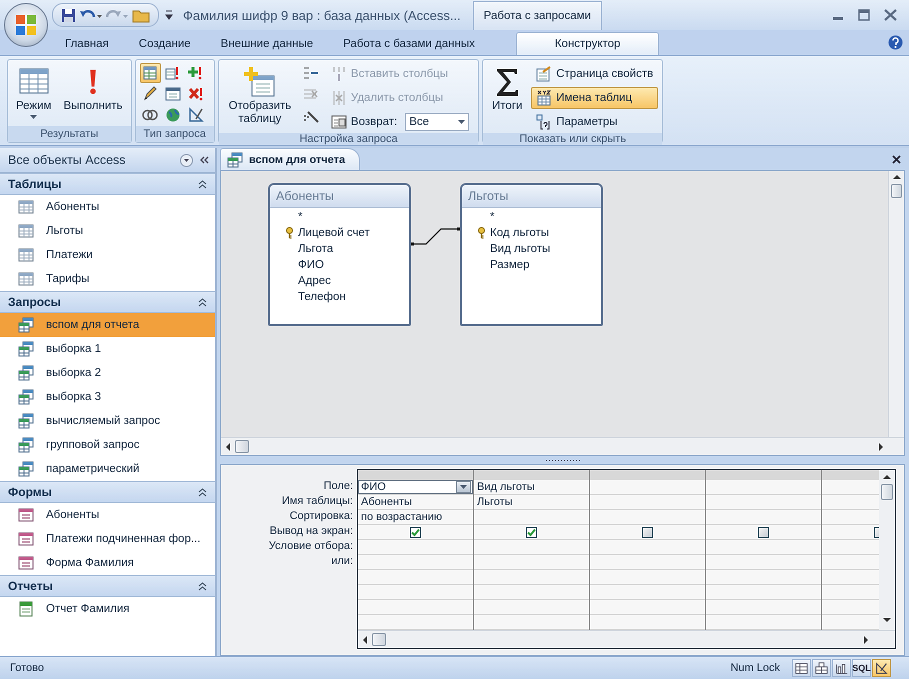 The height and width of the screenshot is (679, 909). What do you see at coordinates (107, 325) in the screenshot?
I see `nav-item: вспом для отчета` at bounding box center [107, 325].